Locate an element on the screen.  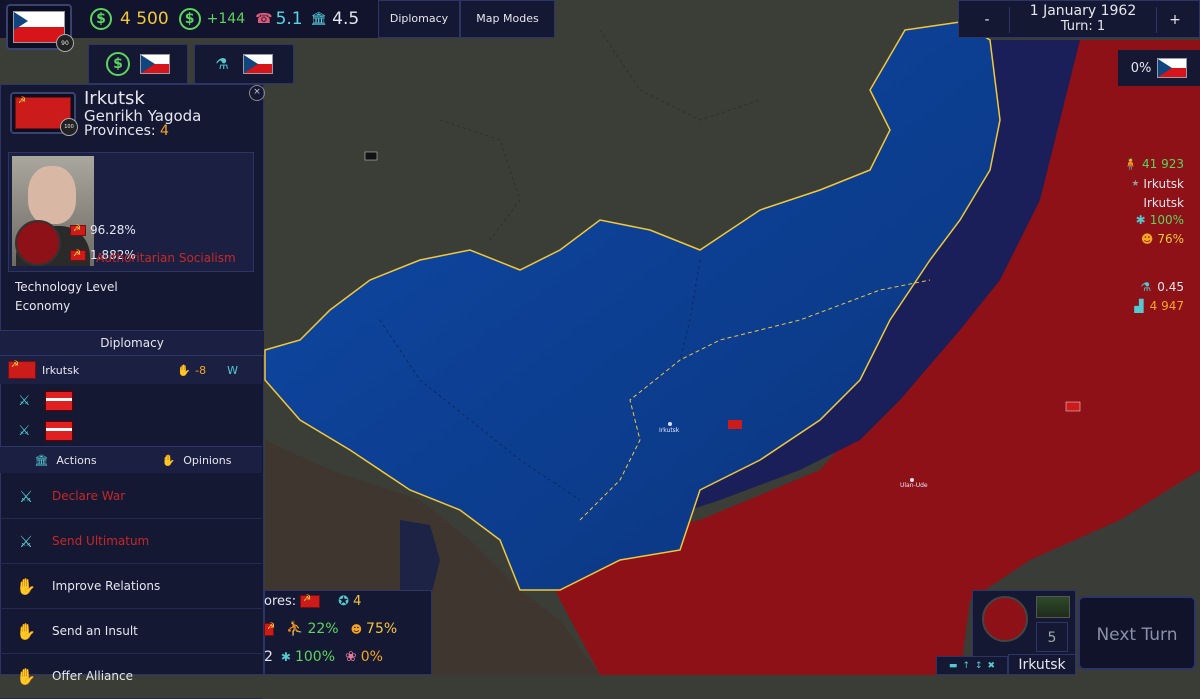
handshake-icon: ✋ is located at coordinates (26, 586).